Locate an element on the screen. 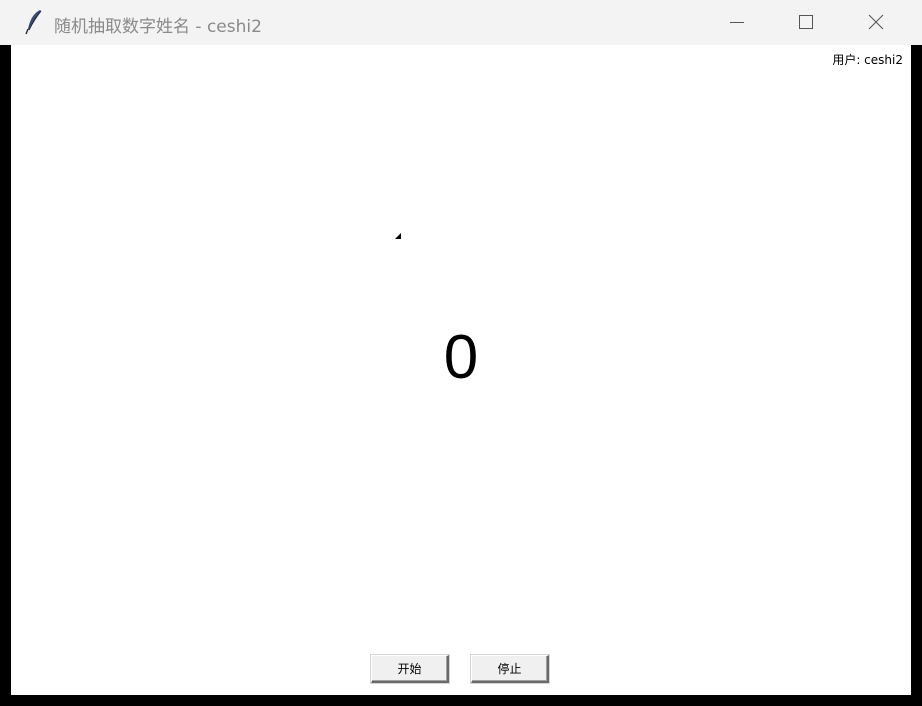 The height and width of the screenshot is (706, 922). close-button is located at coordinates (876, 22).